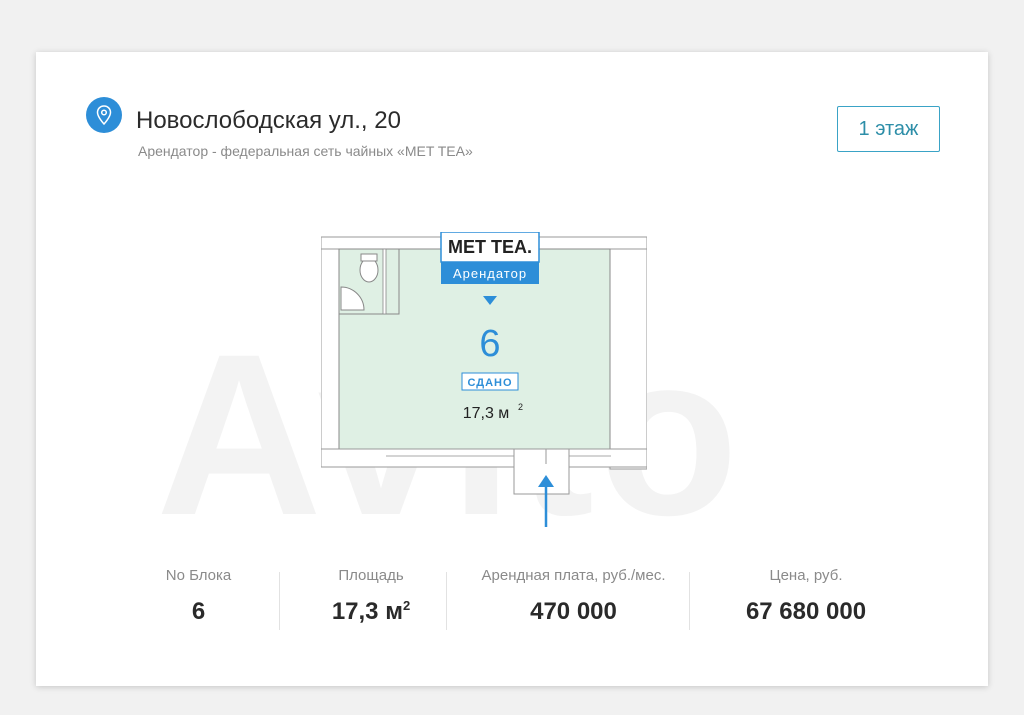  Describe the element at coordinates (888, 129) in the screenshot. I see `floor-button: 1 этаж` at that location.